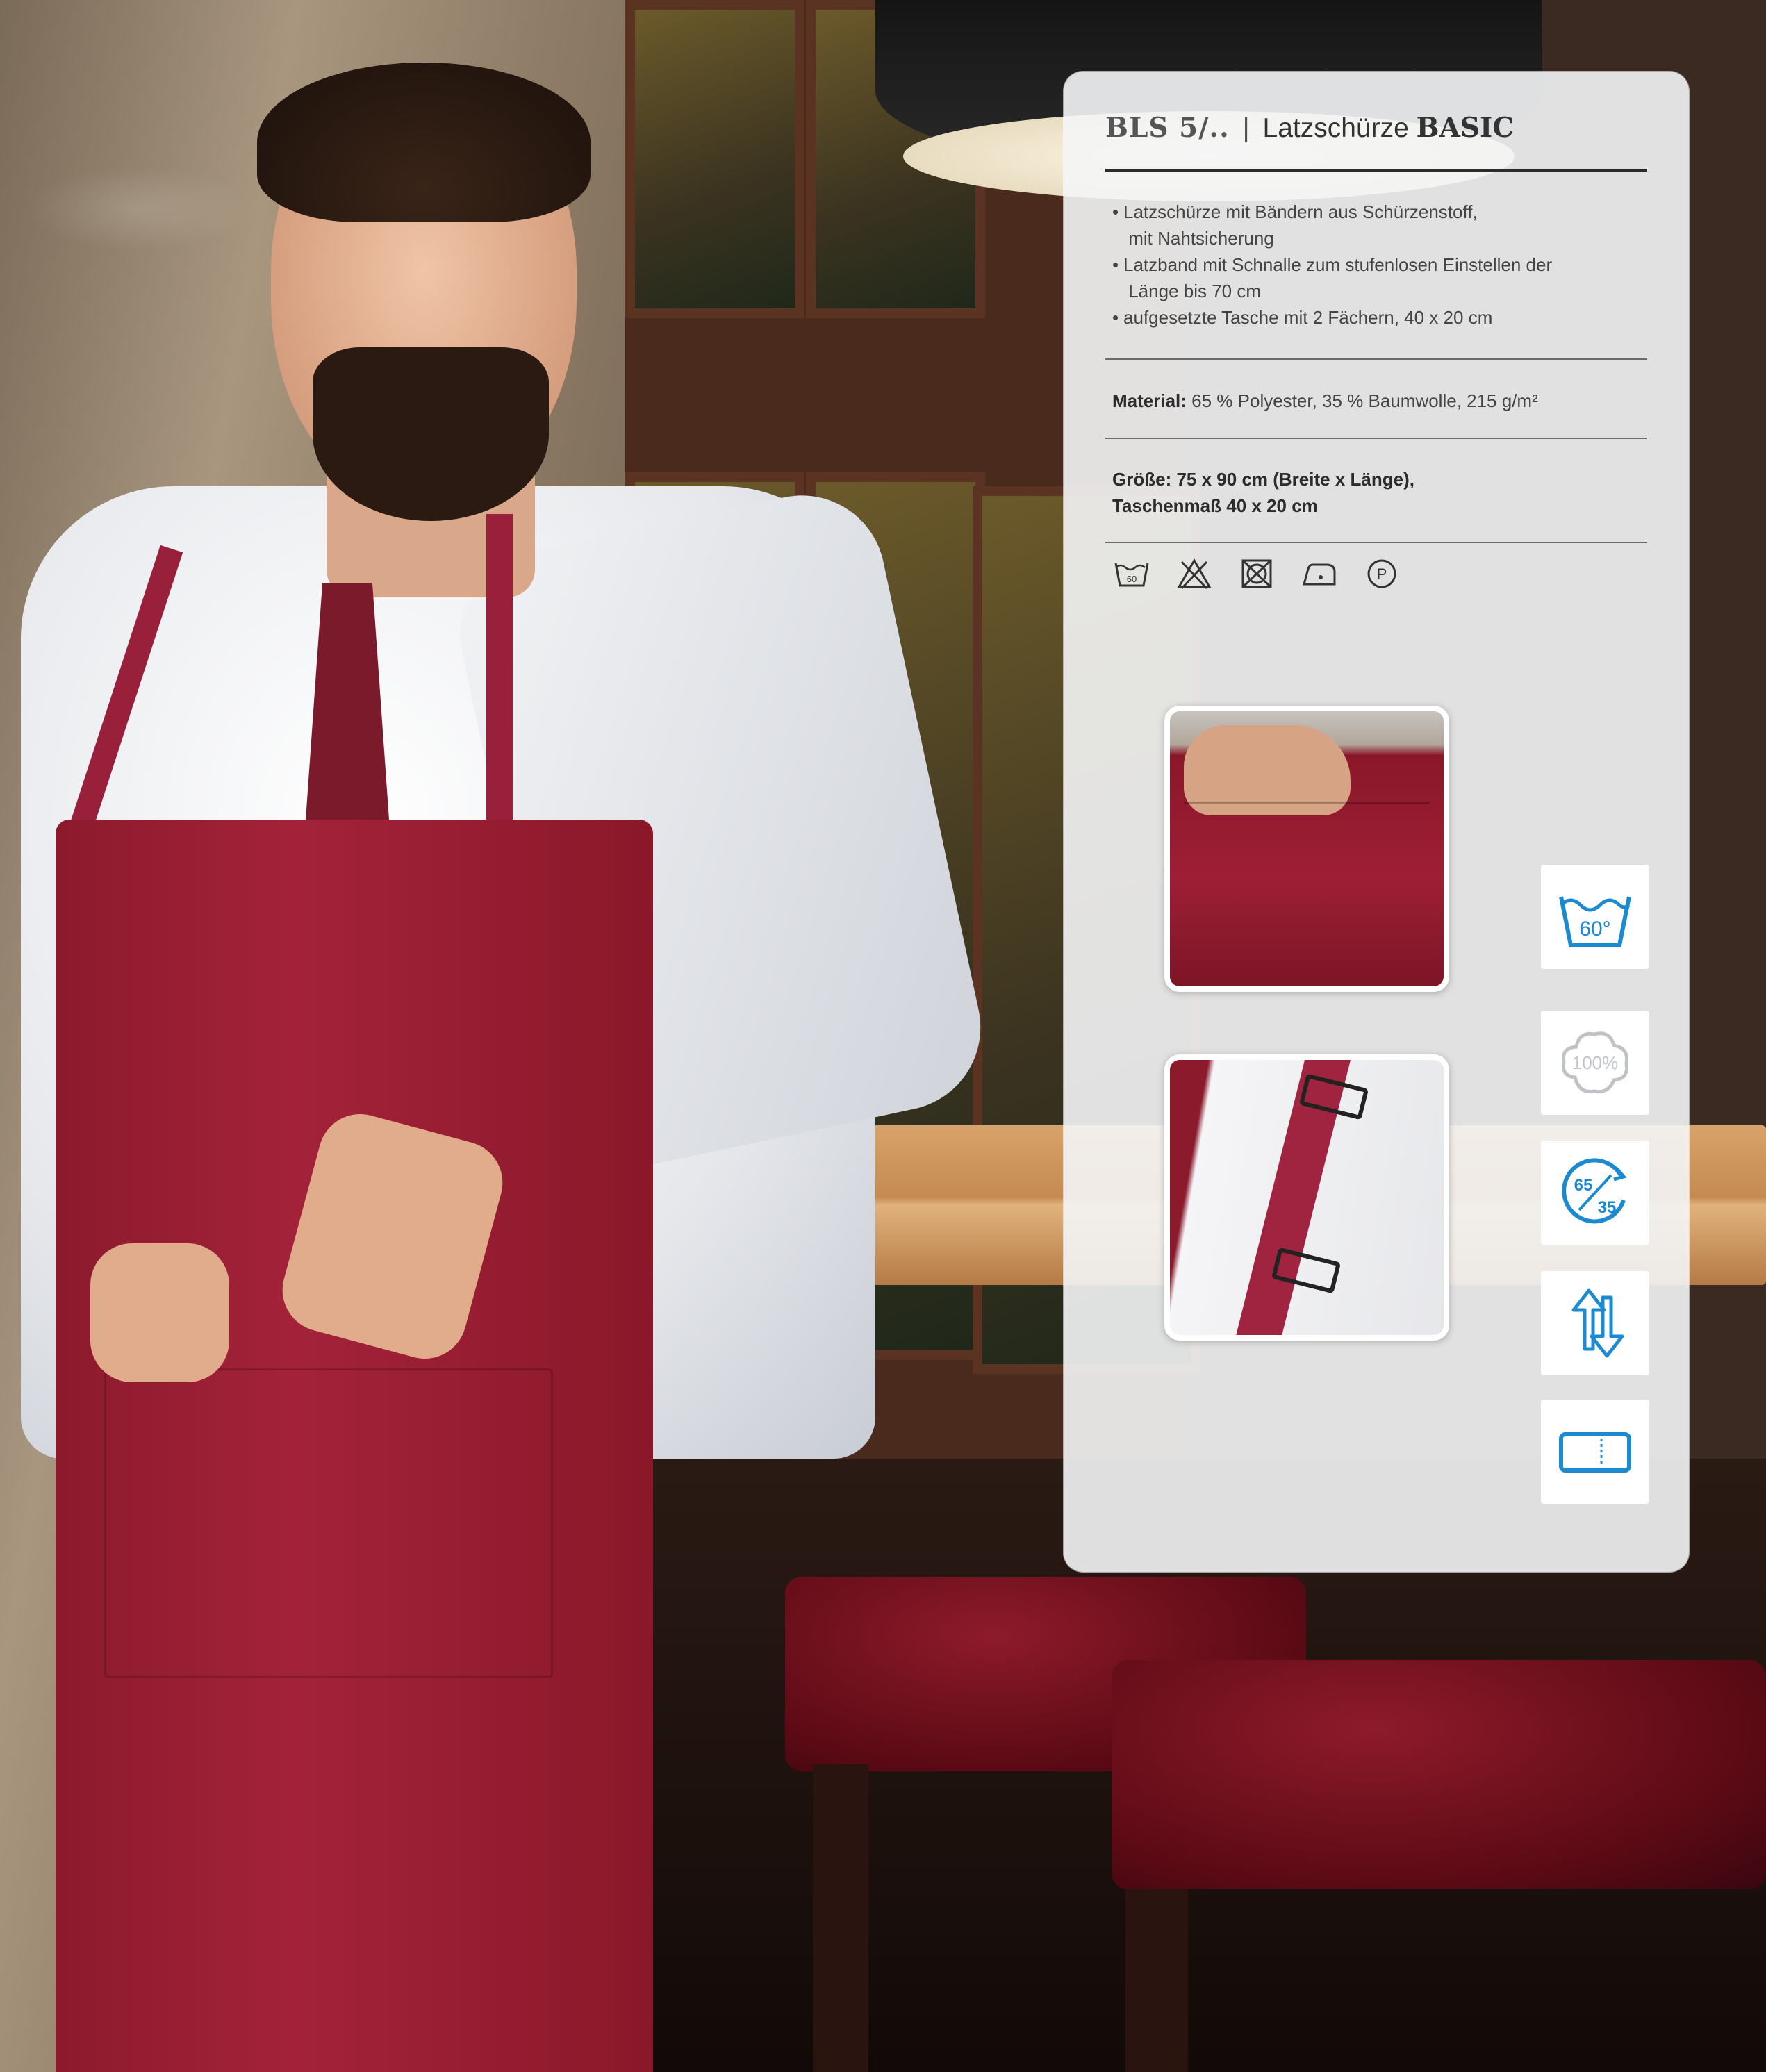 The width and height of the screenshot is (1766, 2072). I want to click on adjustable-length-badge, so click(1595, 1323).